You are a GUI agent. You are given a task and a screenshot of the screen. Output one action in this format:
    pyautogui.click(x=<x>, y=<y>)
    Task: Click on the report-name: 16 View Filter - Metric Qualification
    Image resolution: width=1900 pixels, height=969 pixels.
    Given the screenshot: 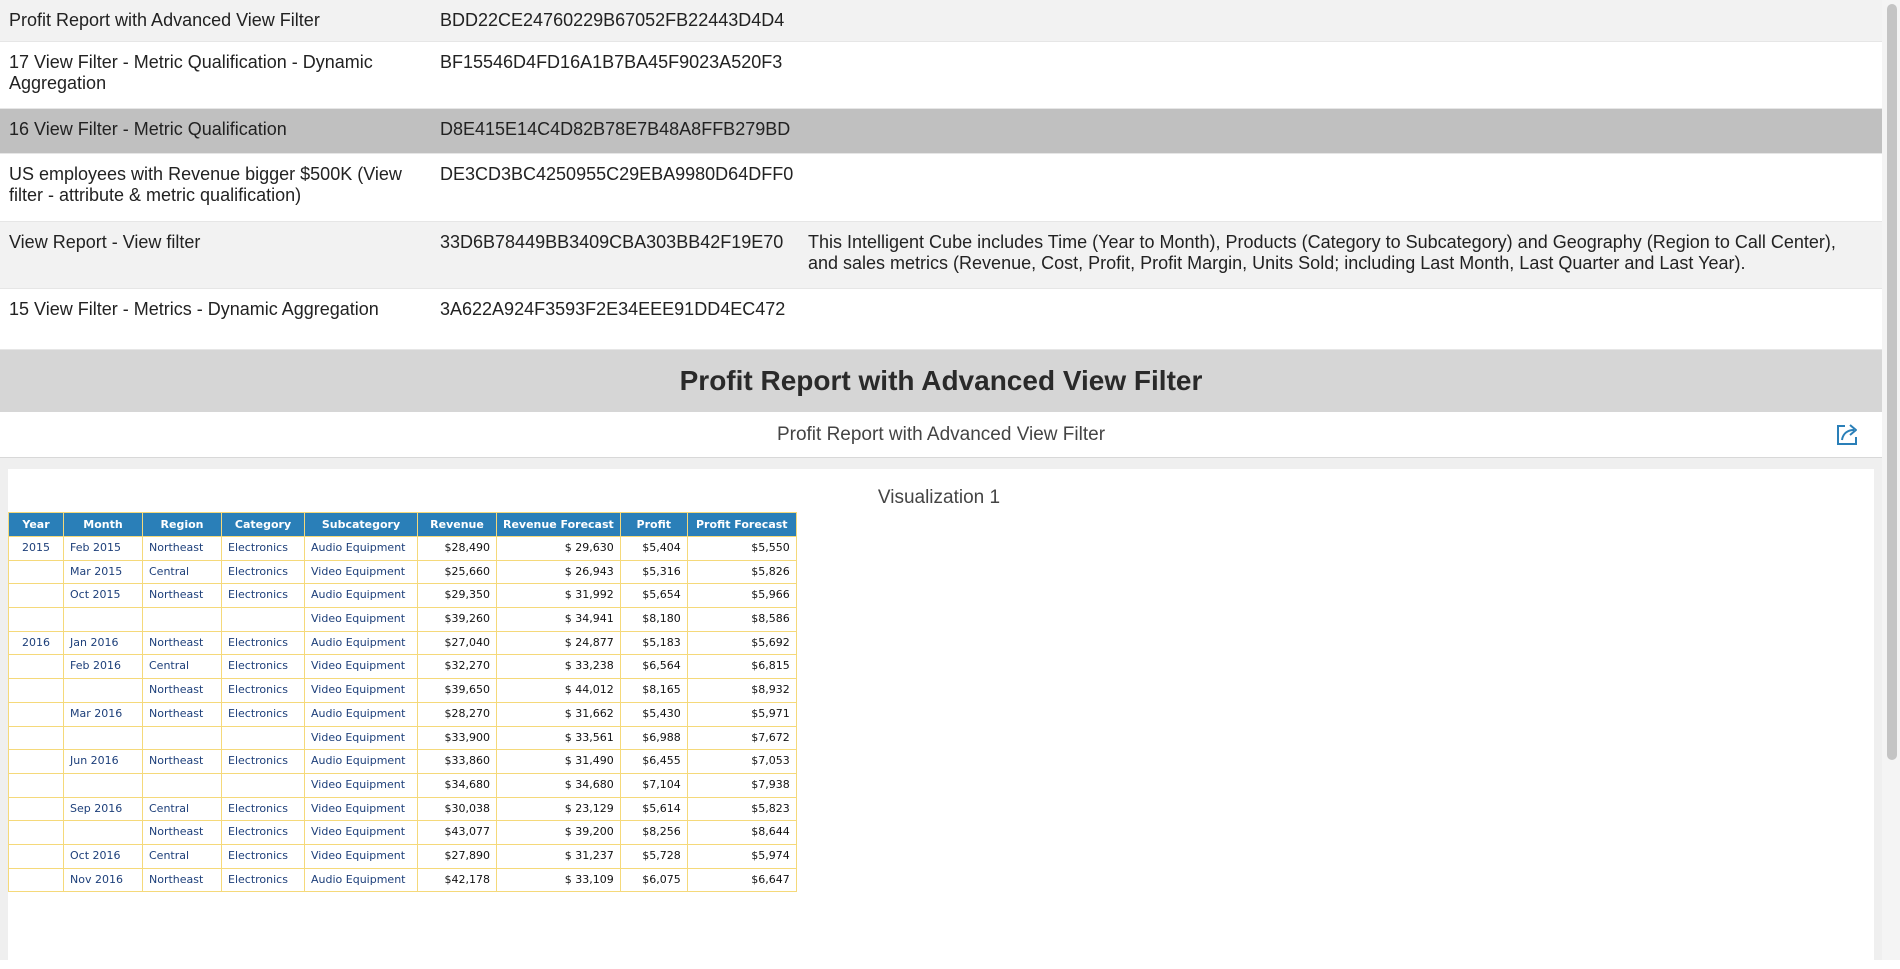 What is the action you would take?
    pyautogui.click(x=224, y=129)
    